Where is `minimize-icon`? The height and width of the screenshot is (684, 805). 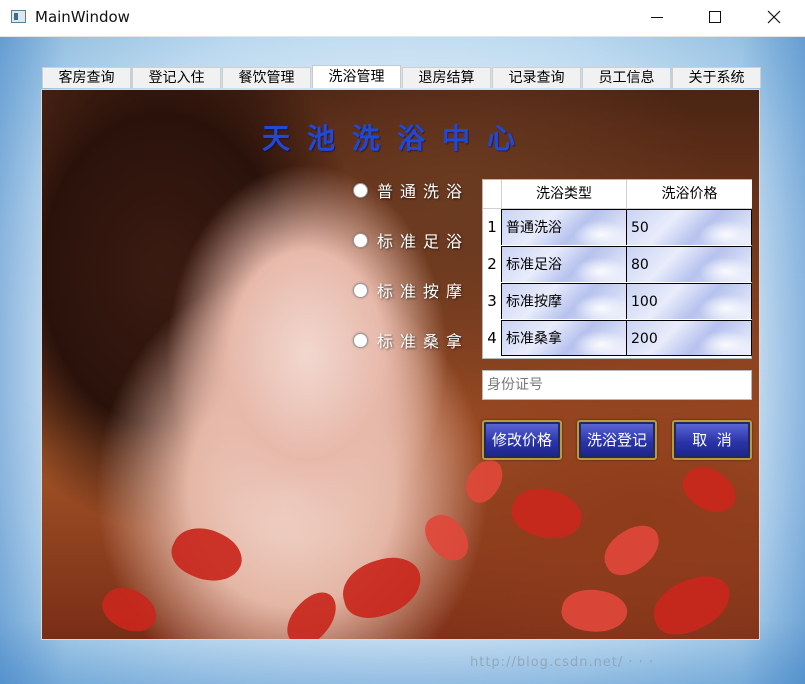 minimize-icon is located at coordinates (657, 17).